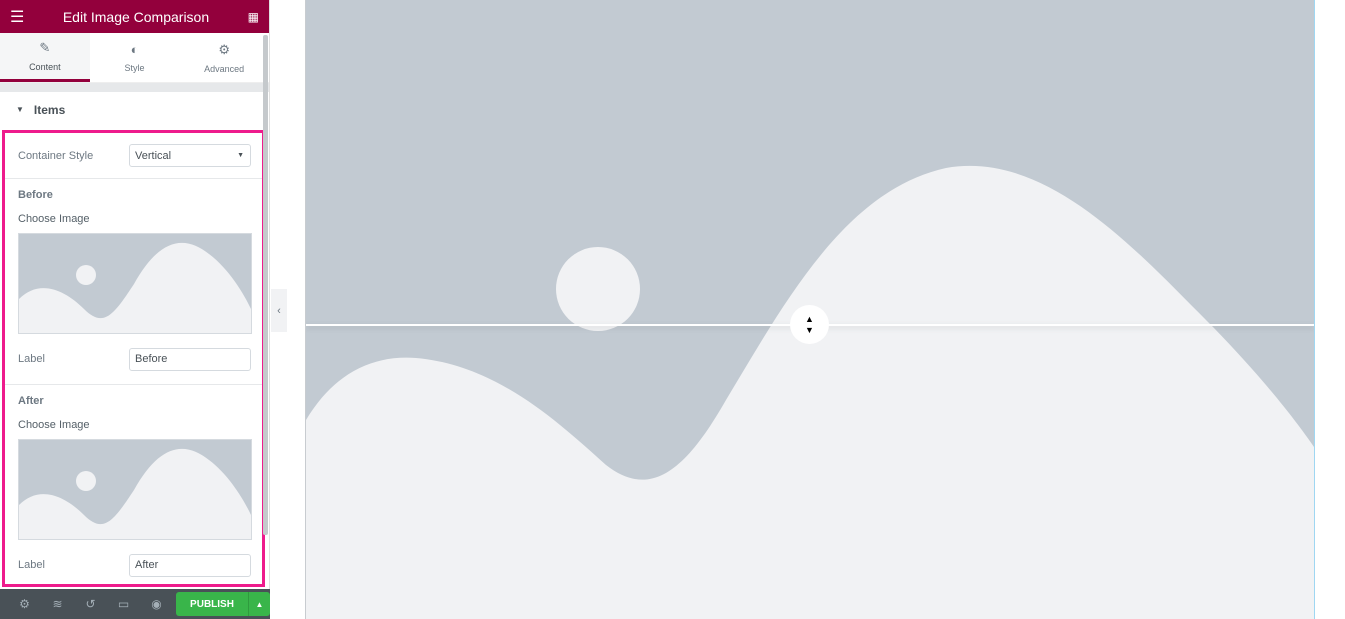 This screenshot has height=619, width=1345. I want to click on responsive-icon: ▭, so click(123, 604).